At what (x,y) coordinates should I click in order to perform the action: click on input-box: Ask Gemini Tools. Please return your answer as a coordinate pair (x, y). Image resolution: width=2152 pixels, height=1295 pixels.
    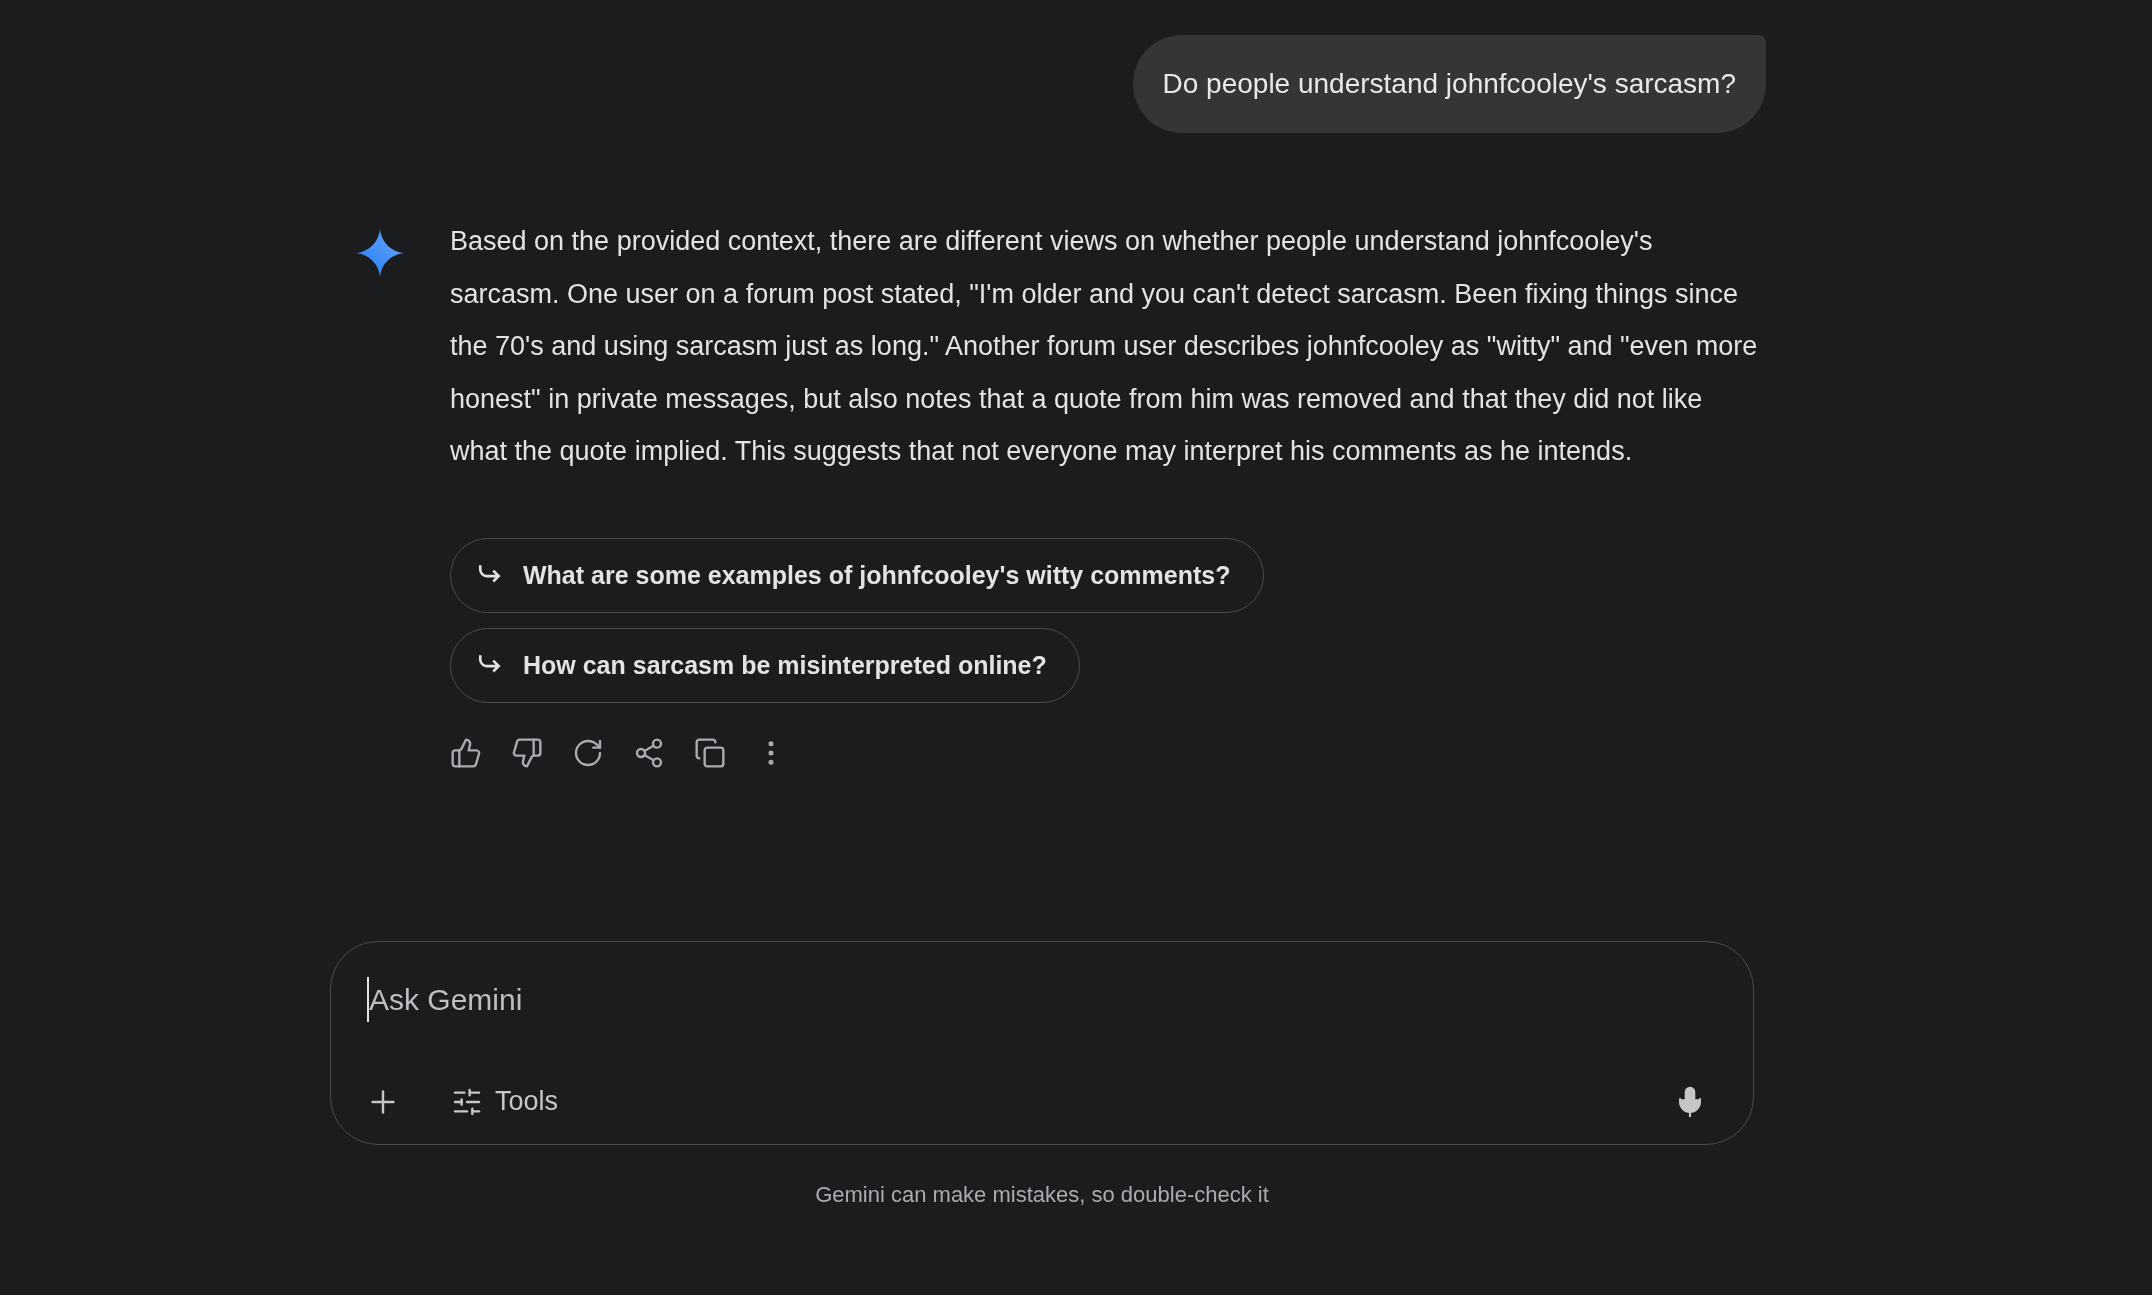
    Looking at the image, I should click on (1042, 1042).